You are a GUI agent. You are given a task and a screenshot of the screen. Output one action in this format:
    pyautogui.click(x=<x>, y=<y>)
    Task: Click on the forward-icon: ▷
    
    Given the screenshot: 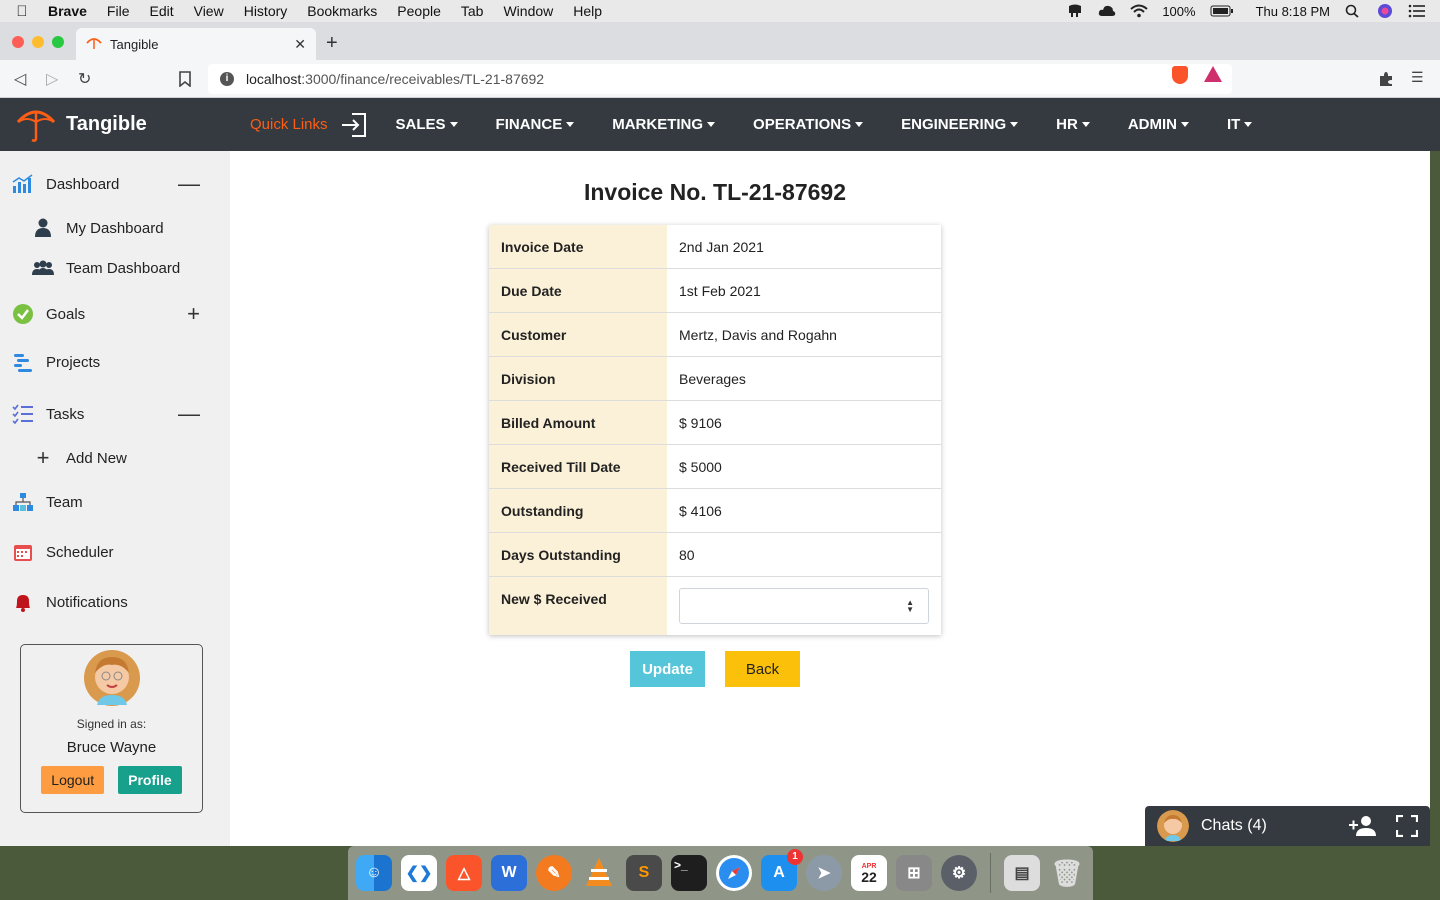 What is the action you would take?
    pyautogui.click(x=52, y=79)
    